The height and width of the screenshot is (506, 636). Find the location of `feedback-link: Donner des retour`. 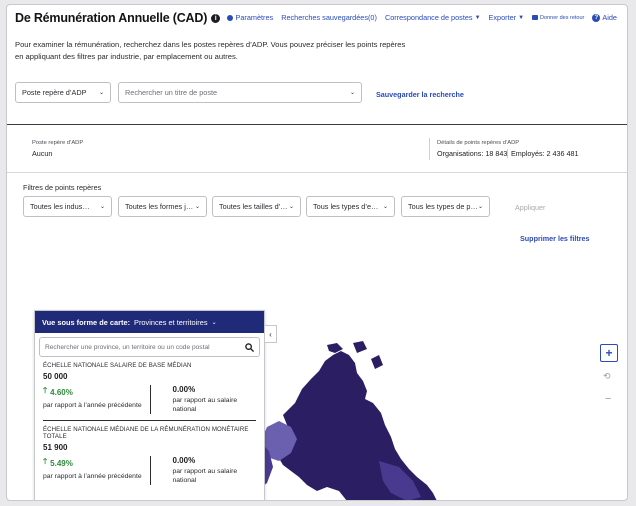

feedback-link: Donner des retour is located at coordinates (558, 18).